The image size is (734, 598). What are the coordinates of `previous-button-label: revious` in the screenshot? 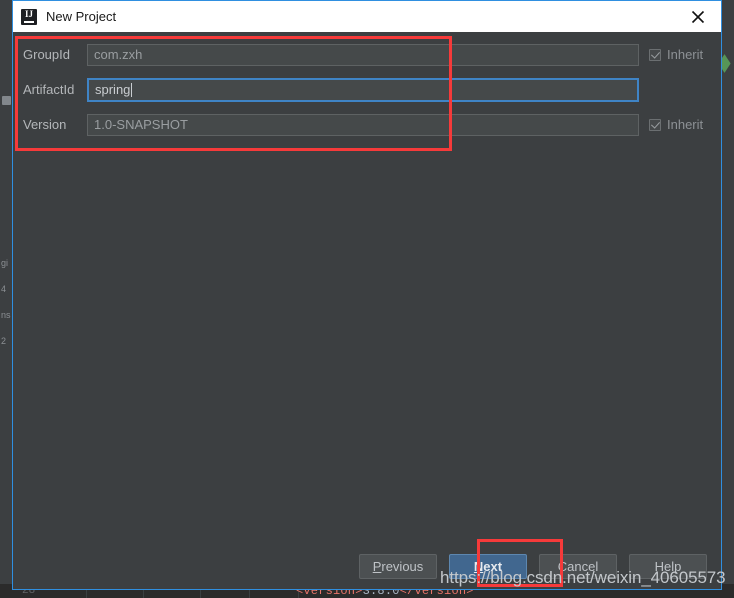 It's located at (402, 566).